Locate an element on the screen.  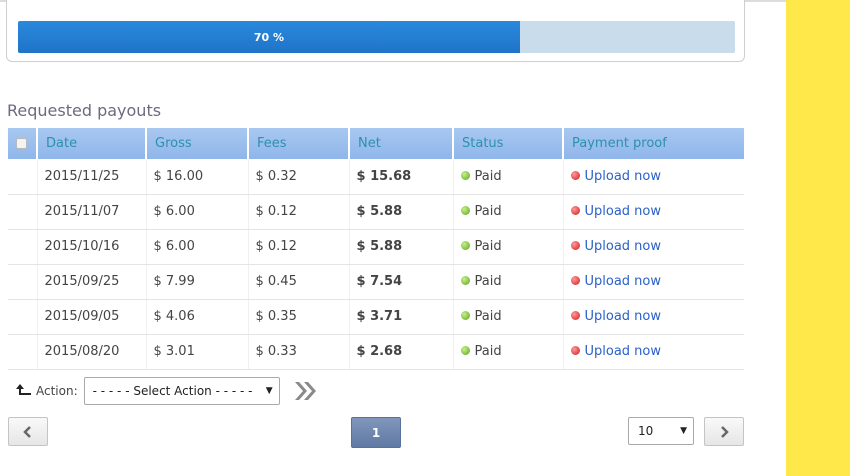
date-cell: 2015/08/20 is located at coordinates (92, 352).